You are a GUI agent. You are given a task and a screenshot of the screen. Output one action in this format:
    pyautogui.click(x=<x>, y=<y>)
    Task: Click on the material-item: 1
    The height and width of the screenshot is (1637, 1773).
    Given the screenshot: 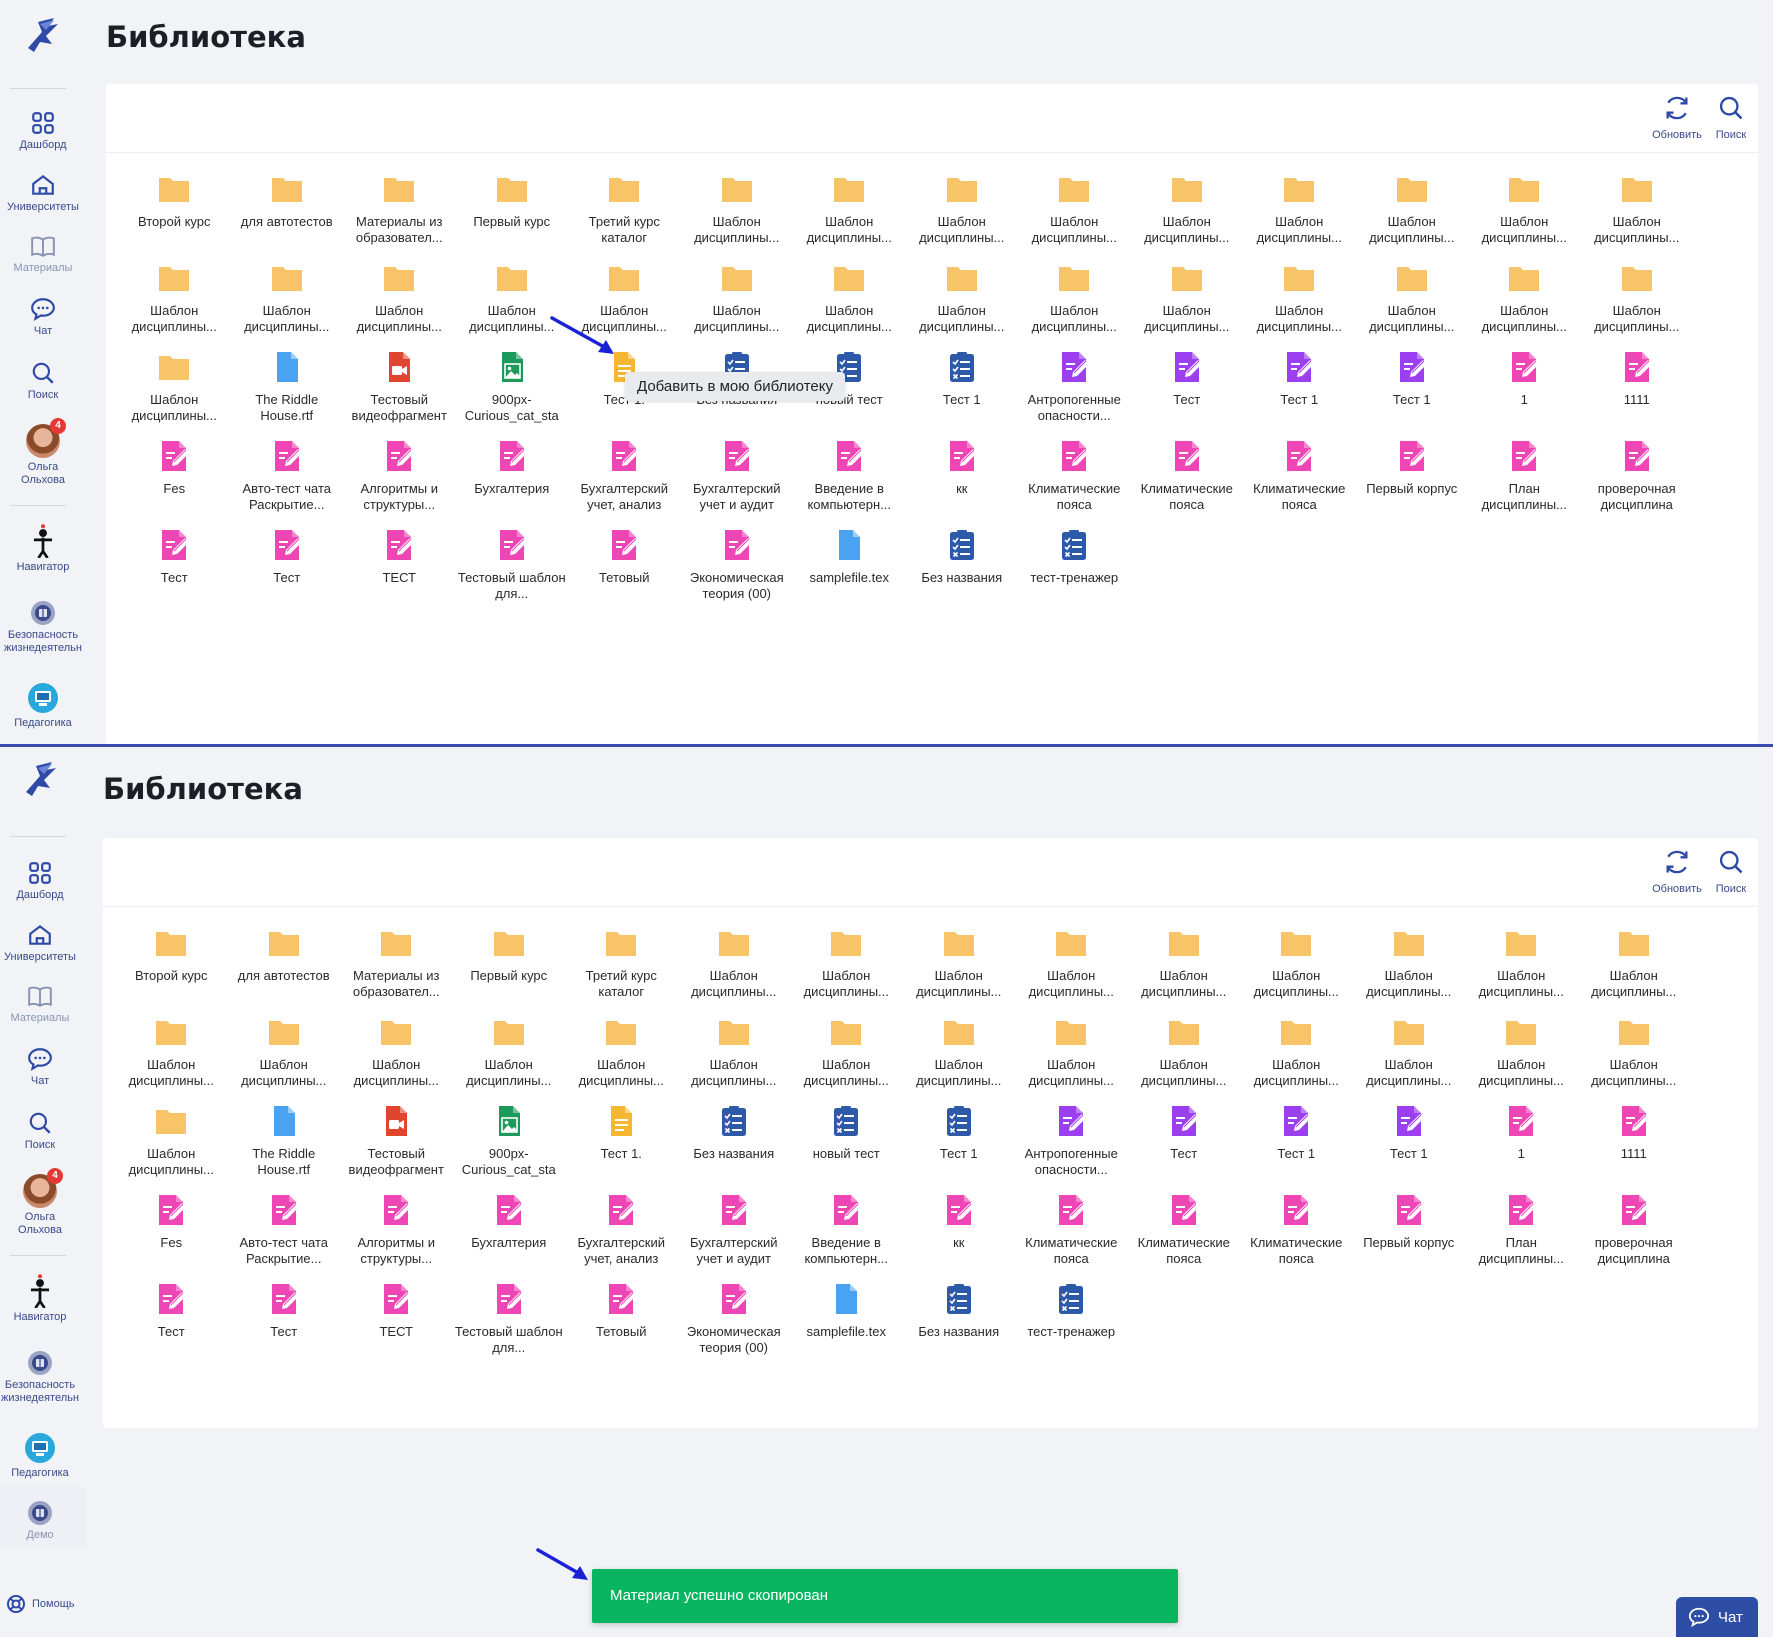 What is the action you would take?
    pyautogui.click(x=1521, y=1148)
    